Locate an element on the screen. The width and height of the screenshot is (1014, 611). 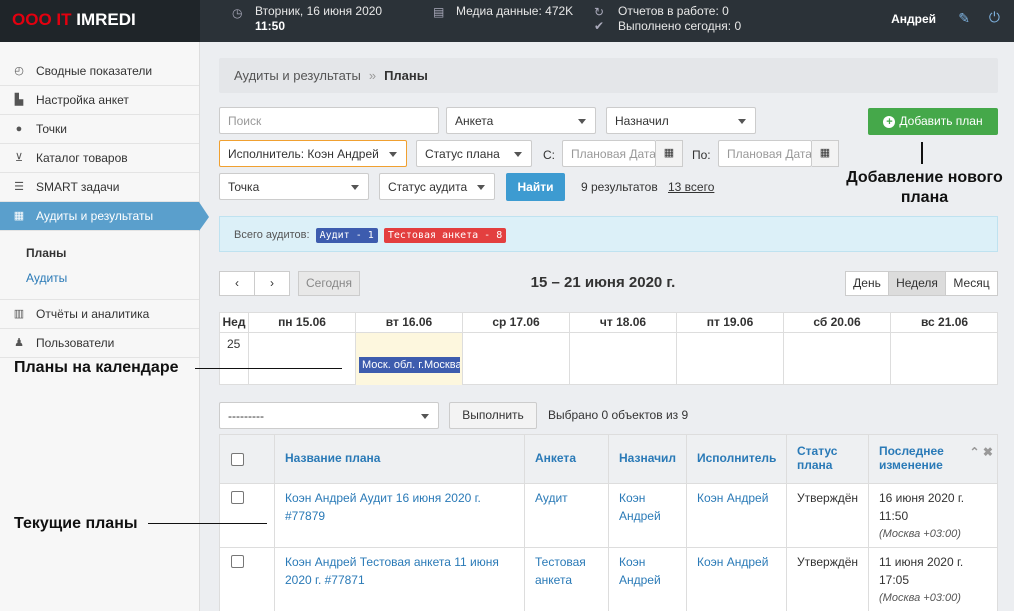
sidebar-item-smart-tasks: ☰ SMART задачи is located at coordinates (99, 187).